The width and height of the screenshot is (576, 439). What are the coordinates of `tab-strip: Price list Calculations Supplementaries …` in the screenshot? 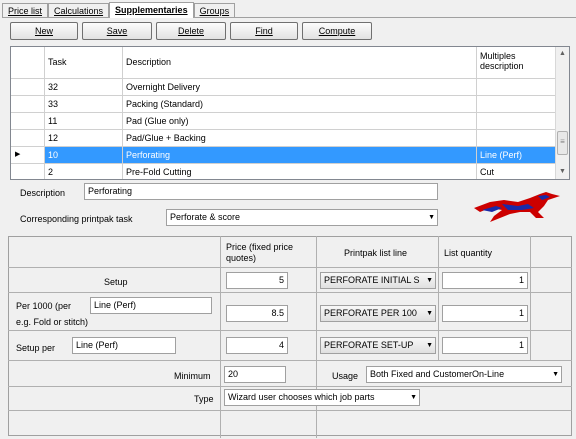 It's located at (119, 10).